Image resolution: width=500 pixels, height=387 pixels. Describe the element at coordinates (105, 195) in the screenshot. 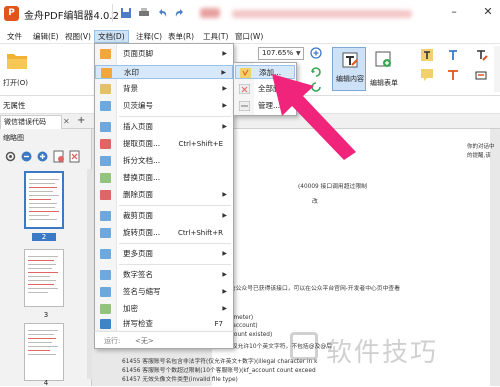

I see `delete-pages-icon` at that location.